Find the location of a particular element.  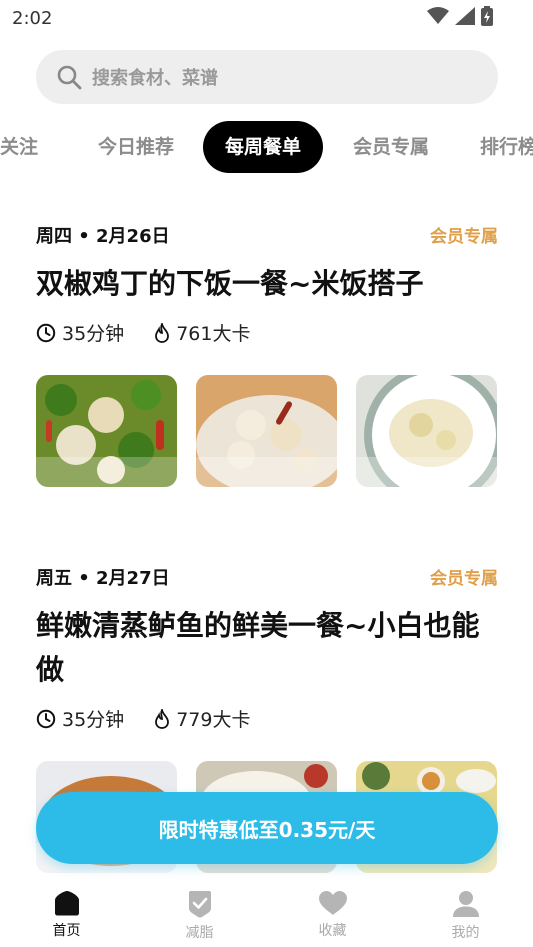

home-icon is located at coordinates (66, 903).